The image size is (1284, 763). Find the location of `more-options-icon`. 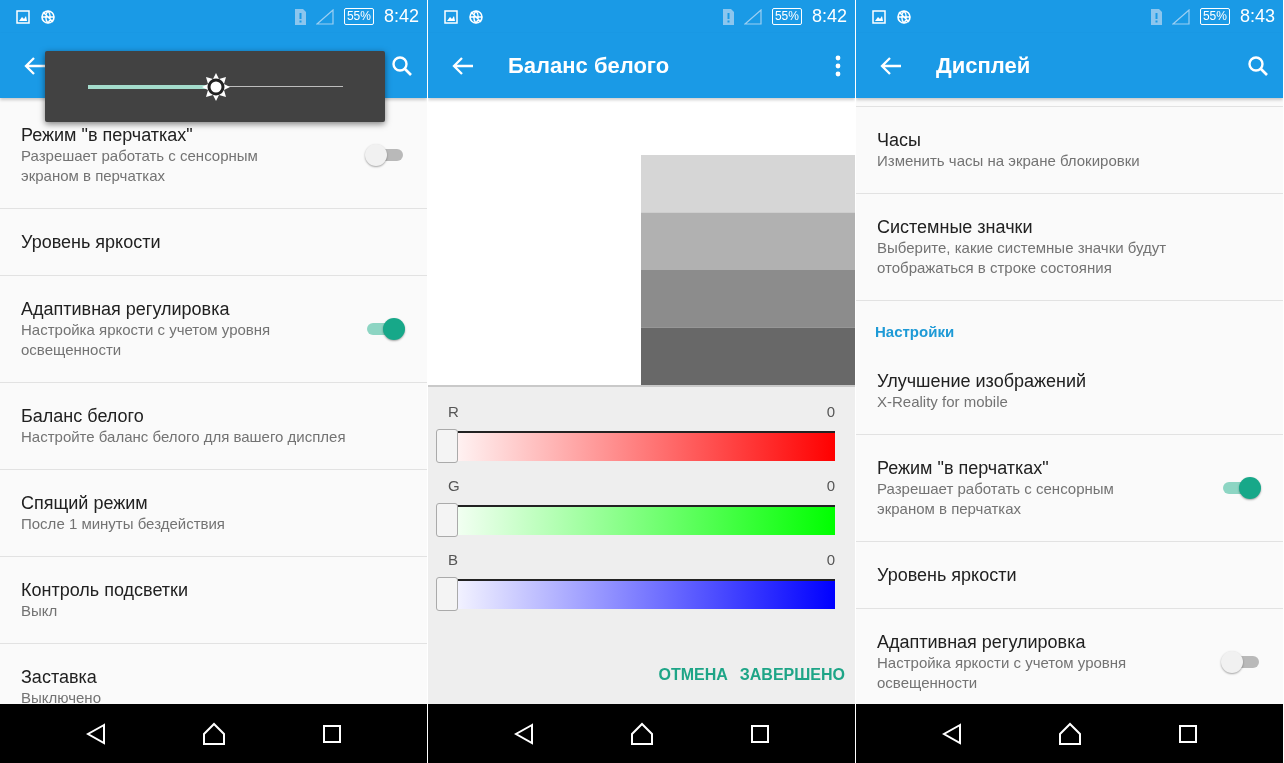

more-options-icon is located at coordinates (838, 65).